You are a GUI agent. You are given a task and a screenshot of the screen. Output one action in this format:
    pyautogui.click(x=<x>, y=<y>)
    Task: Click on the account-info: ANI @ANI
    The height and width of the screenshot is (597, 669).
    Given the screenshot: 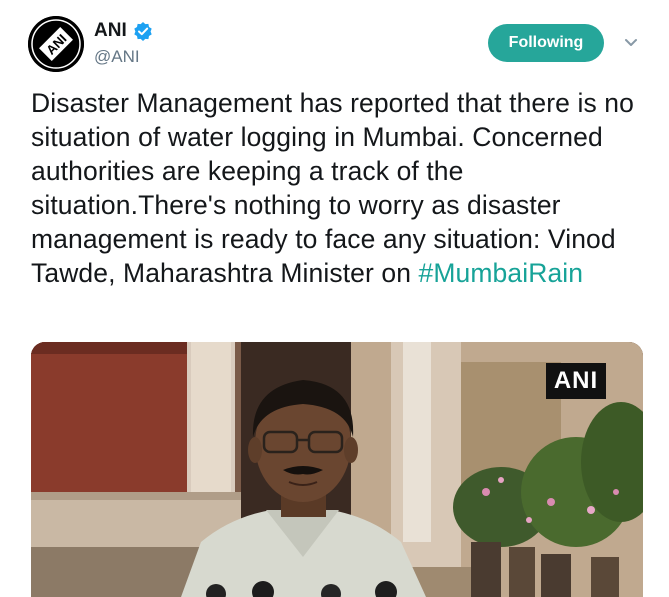 What is the action you would take?
    pyautogui.click(x=123, y=43)
    